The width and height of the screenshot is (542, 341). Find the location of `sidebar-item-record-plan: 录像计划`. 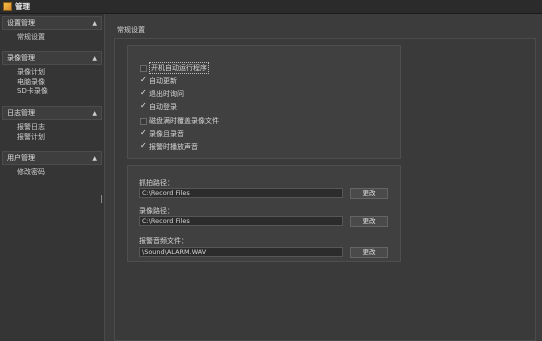

sidebar-item-record-plan: 录像计划 is located at coordinates (60, 73).